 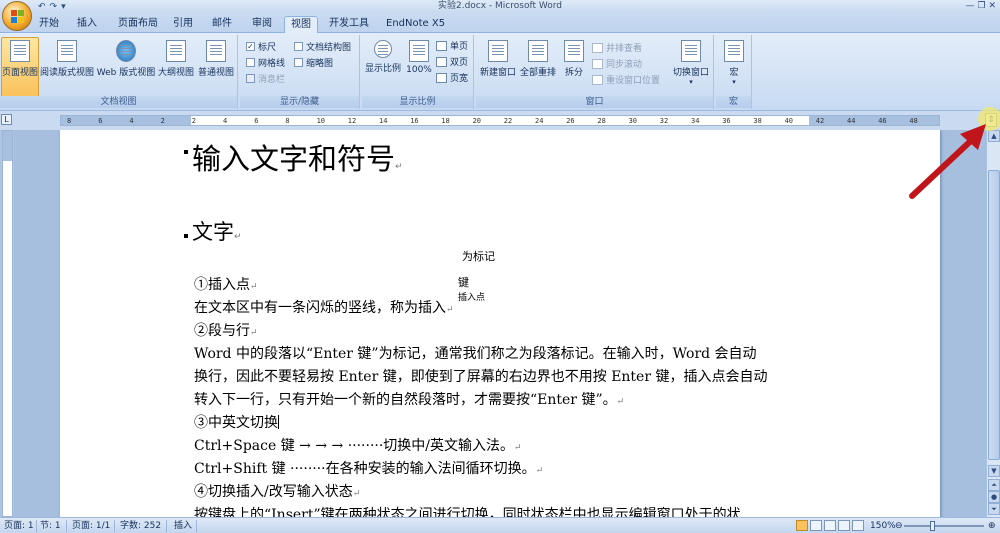 I want to click on one-page-label: 单页, so click(x=459, y=47).